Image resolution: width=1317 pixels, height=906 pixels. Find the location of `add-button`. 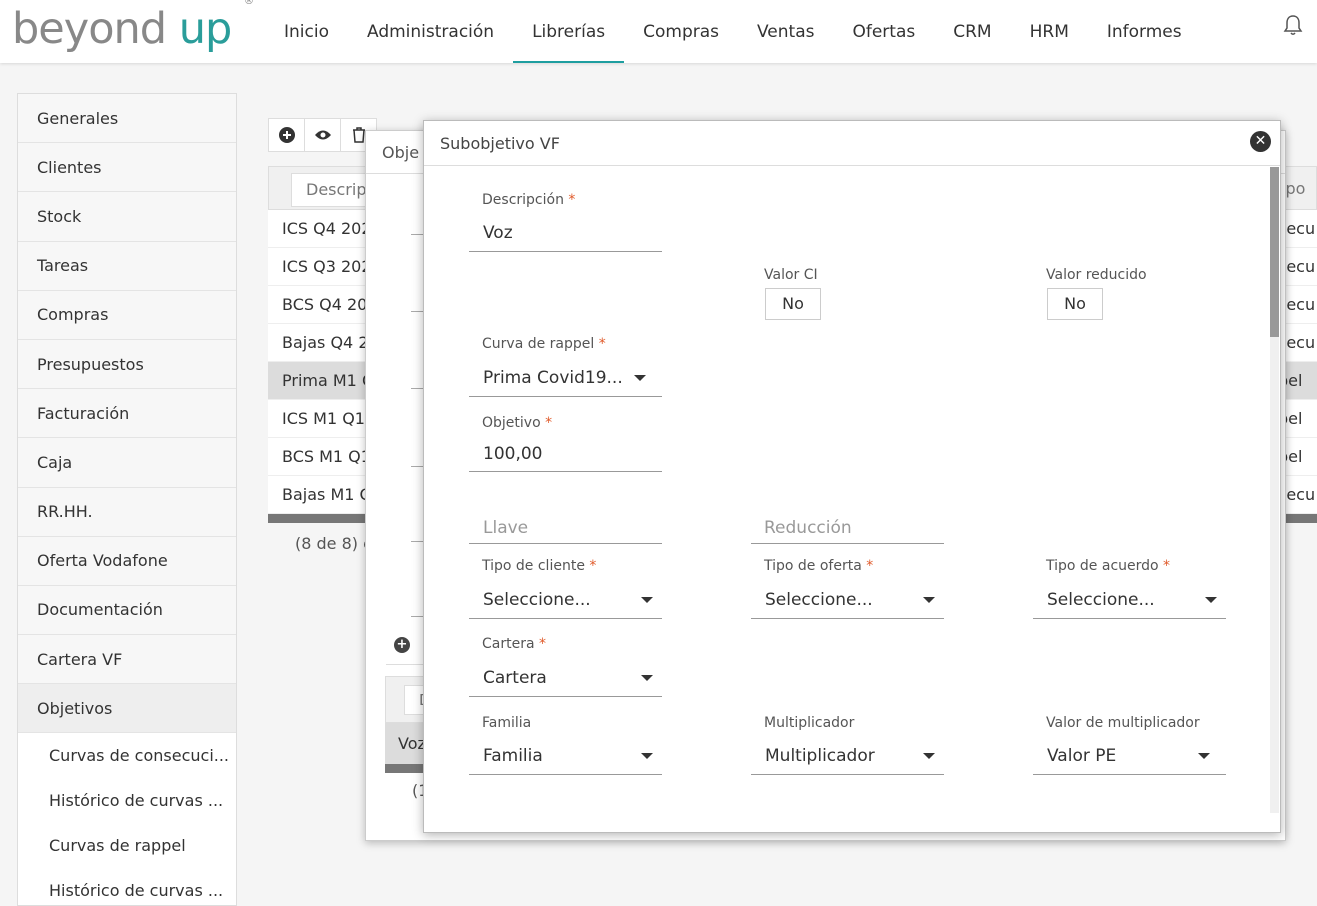

add-button is located at coordinates (286, 135).